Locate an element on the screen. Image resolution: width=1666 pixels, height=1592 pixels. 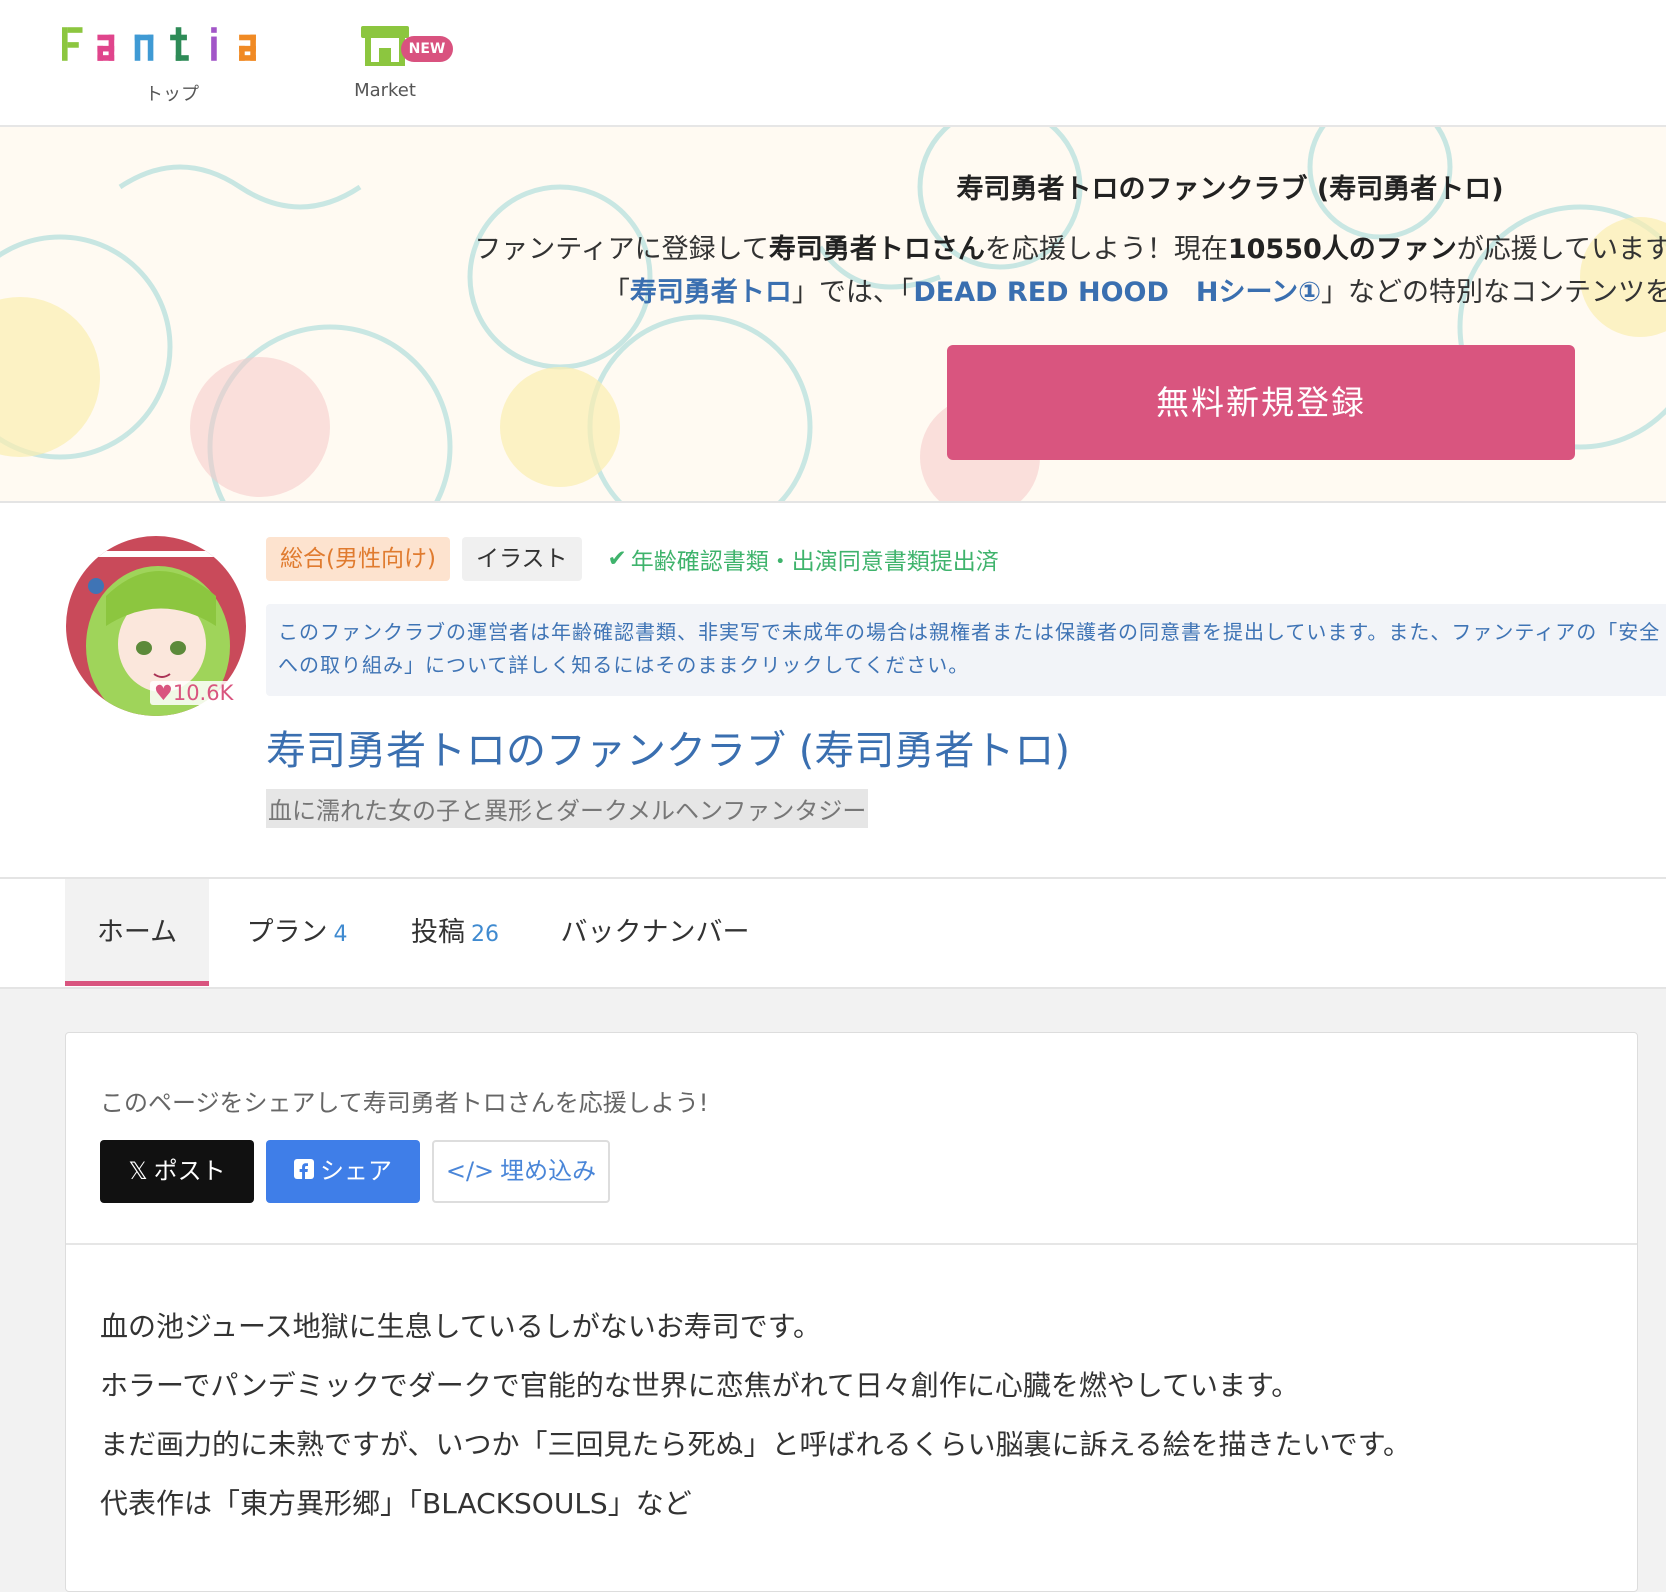
banner-creator-name: 寿司勇者トロさん is located at coordinates (876, 249).